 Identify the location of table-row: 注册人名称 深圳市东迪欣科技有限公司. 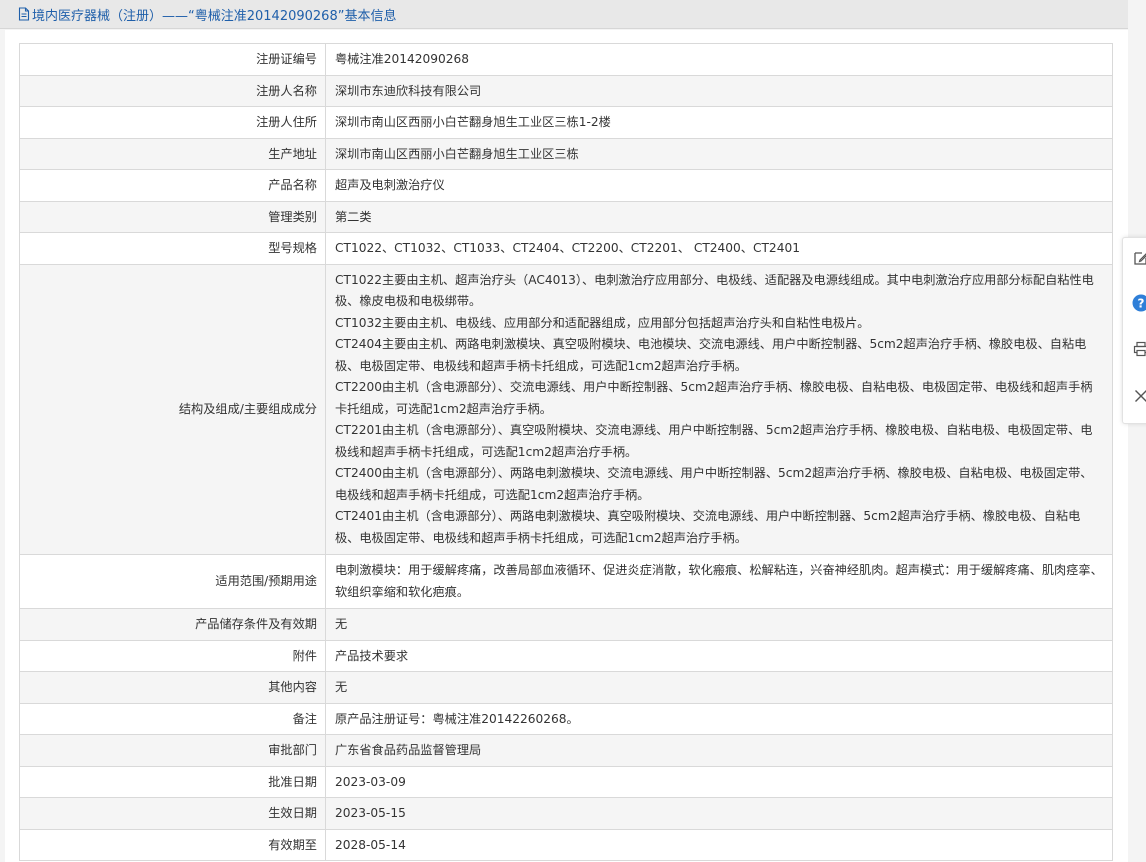
(566, 90).